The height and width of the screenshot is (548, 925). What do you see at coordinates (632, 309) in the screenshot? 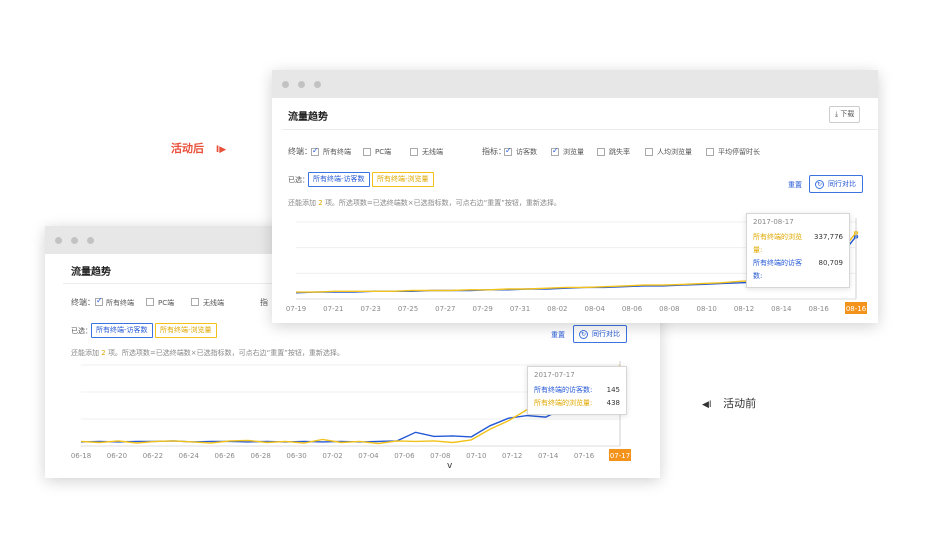
I see `x-tick-label: 08-06` at bounding box center [632, 309].